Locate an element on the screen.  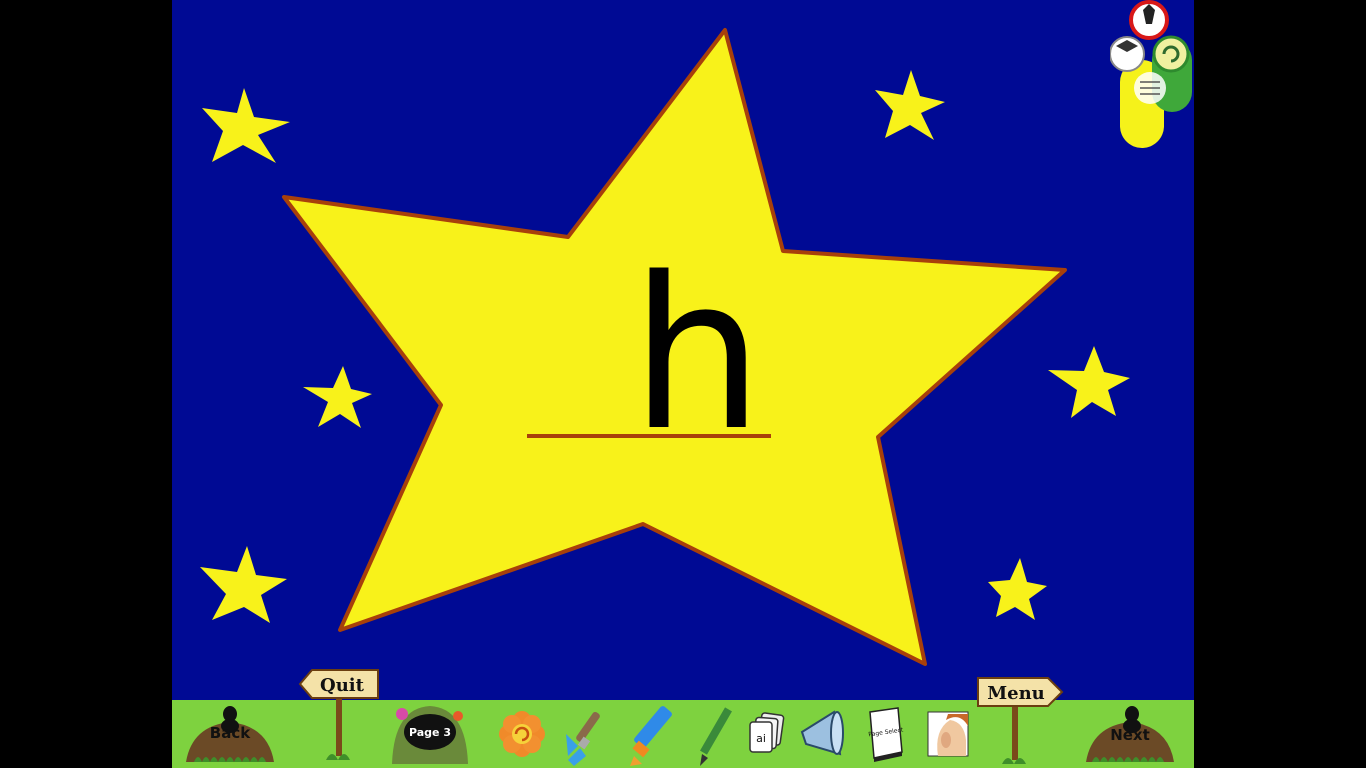
menu-label: Menu is located at coordinates (1016, 693).